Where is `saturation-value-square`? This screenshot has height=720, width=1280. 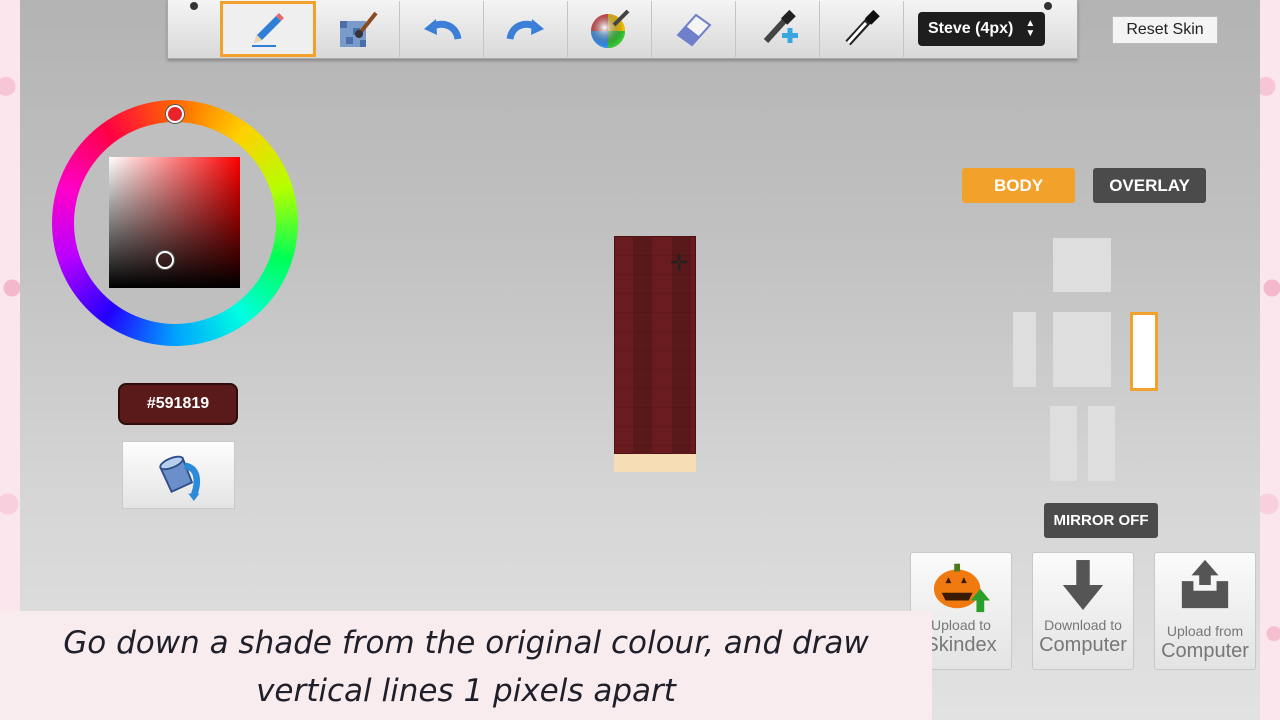 saturation-value-square is located at coordinates (174, 222).